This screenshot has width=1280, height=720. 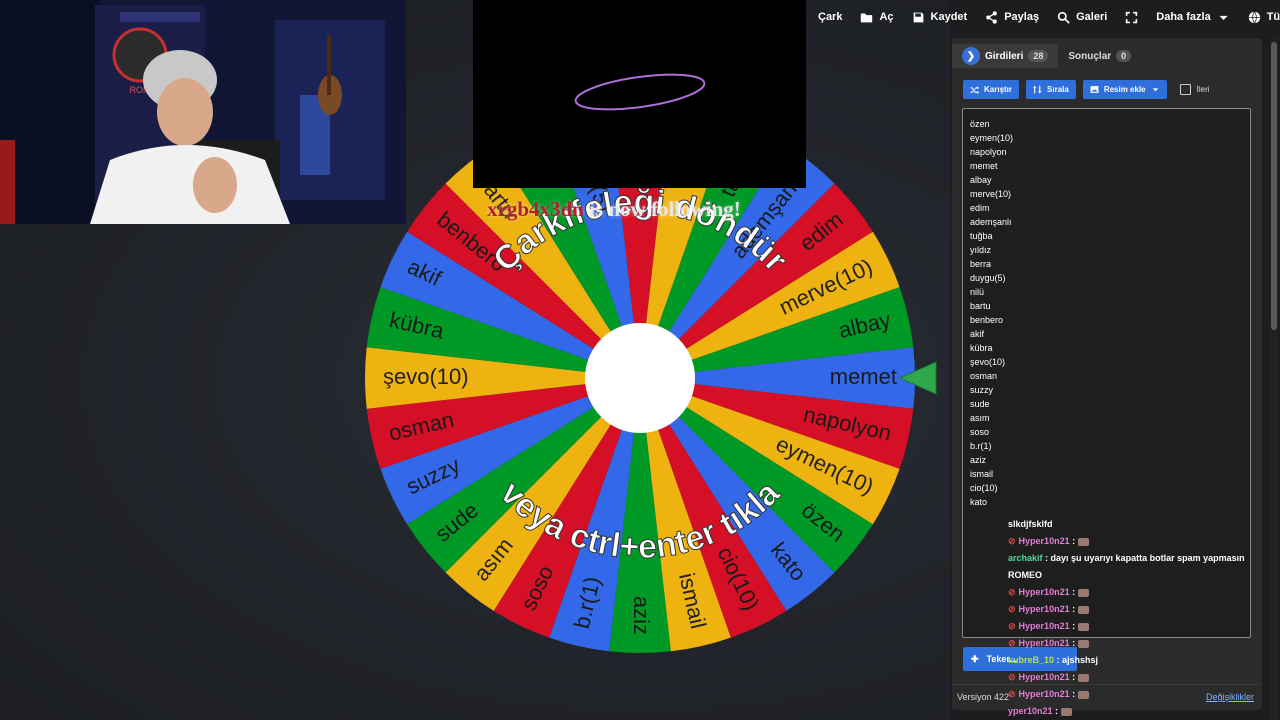 I want to click on menu-fullscreen, so click(x=1131, y=17).